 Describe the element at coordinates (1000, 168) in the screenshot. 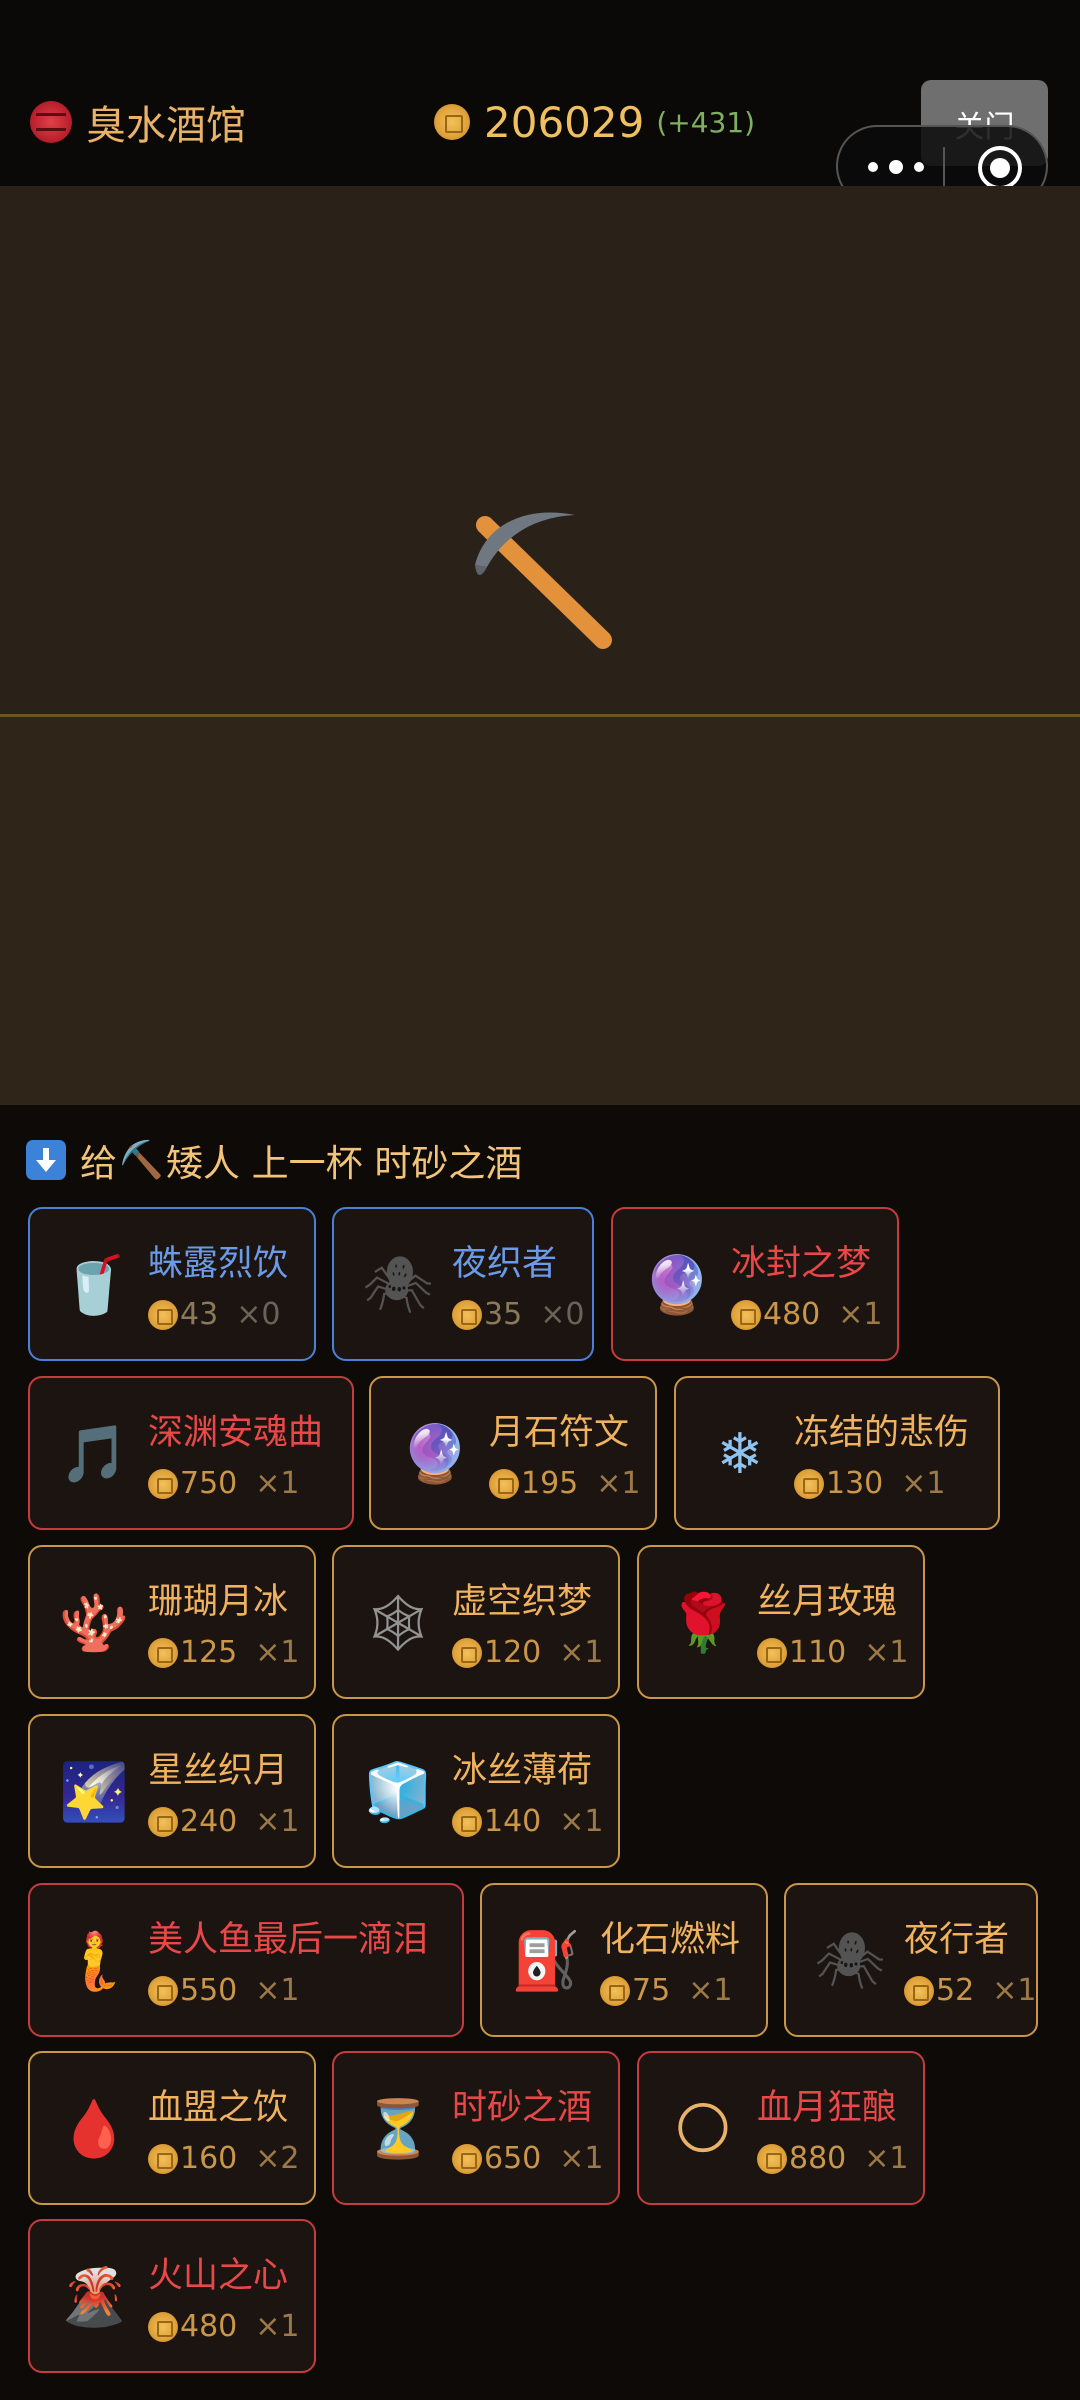

I see `exit-mini-program-icon` at that location.